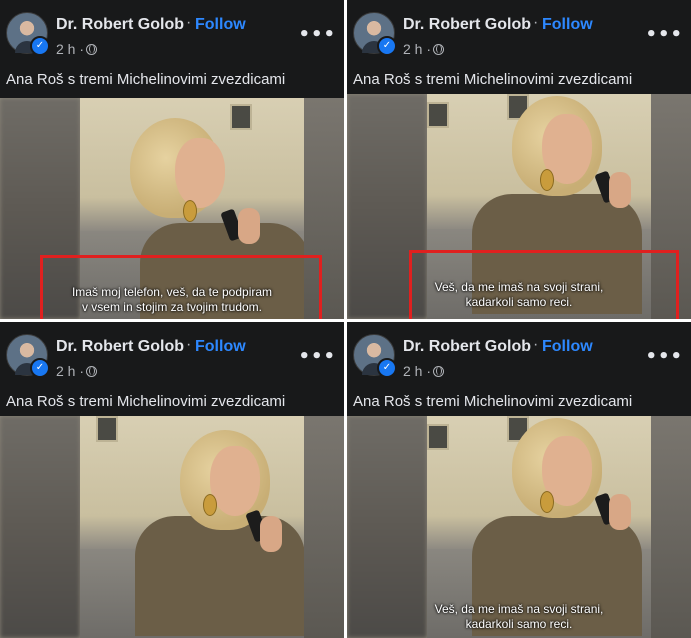  What do you see at coordinates (40, 527) in the screenshot?
I see `video-blur-left` at bounding box center [40, 527].